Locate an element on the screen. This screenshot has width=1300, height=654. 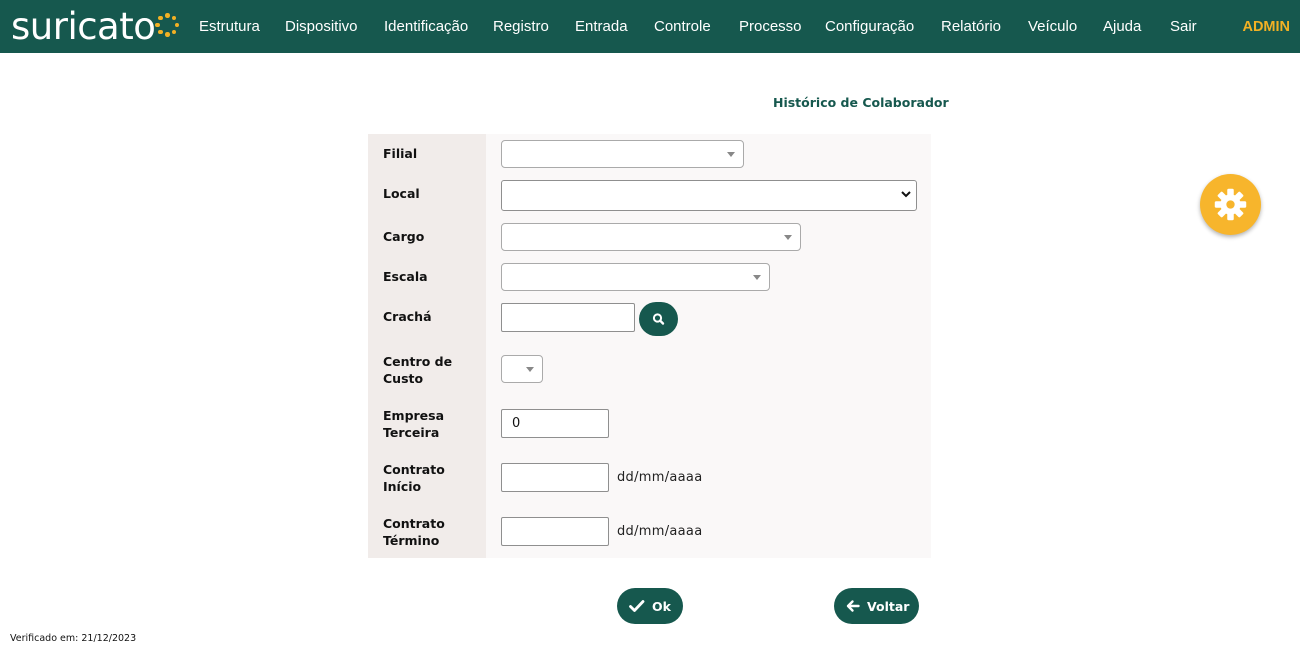
centro-custo-select is located at coordinates (522, 369).